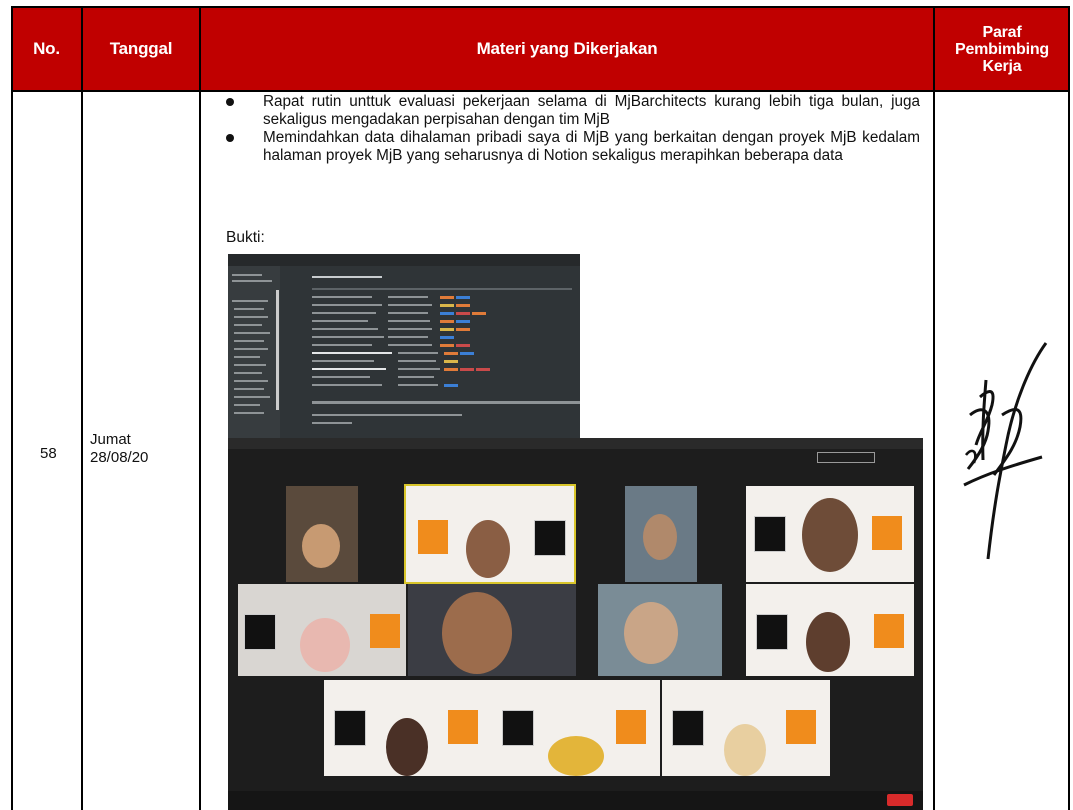 The width and height of the screenshot is (1073, 810). I want to click on evidence-label: Bukti:, so click(245, 237).